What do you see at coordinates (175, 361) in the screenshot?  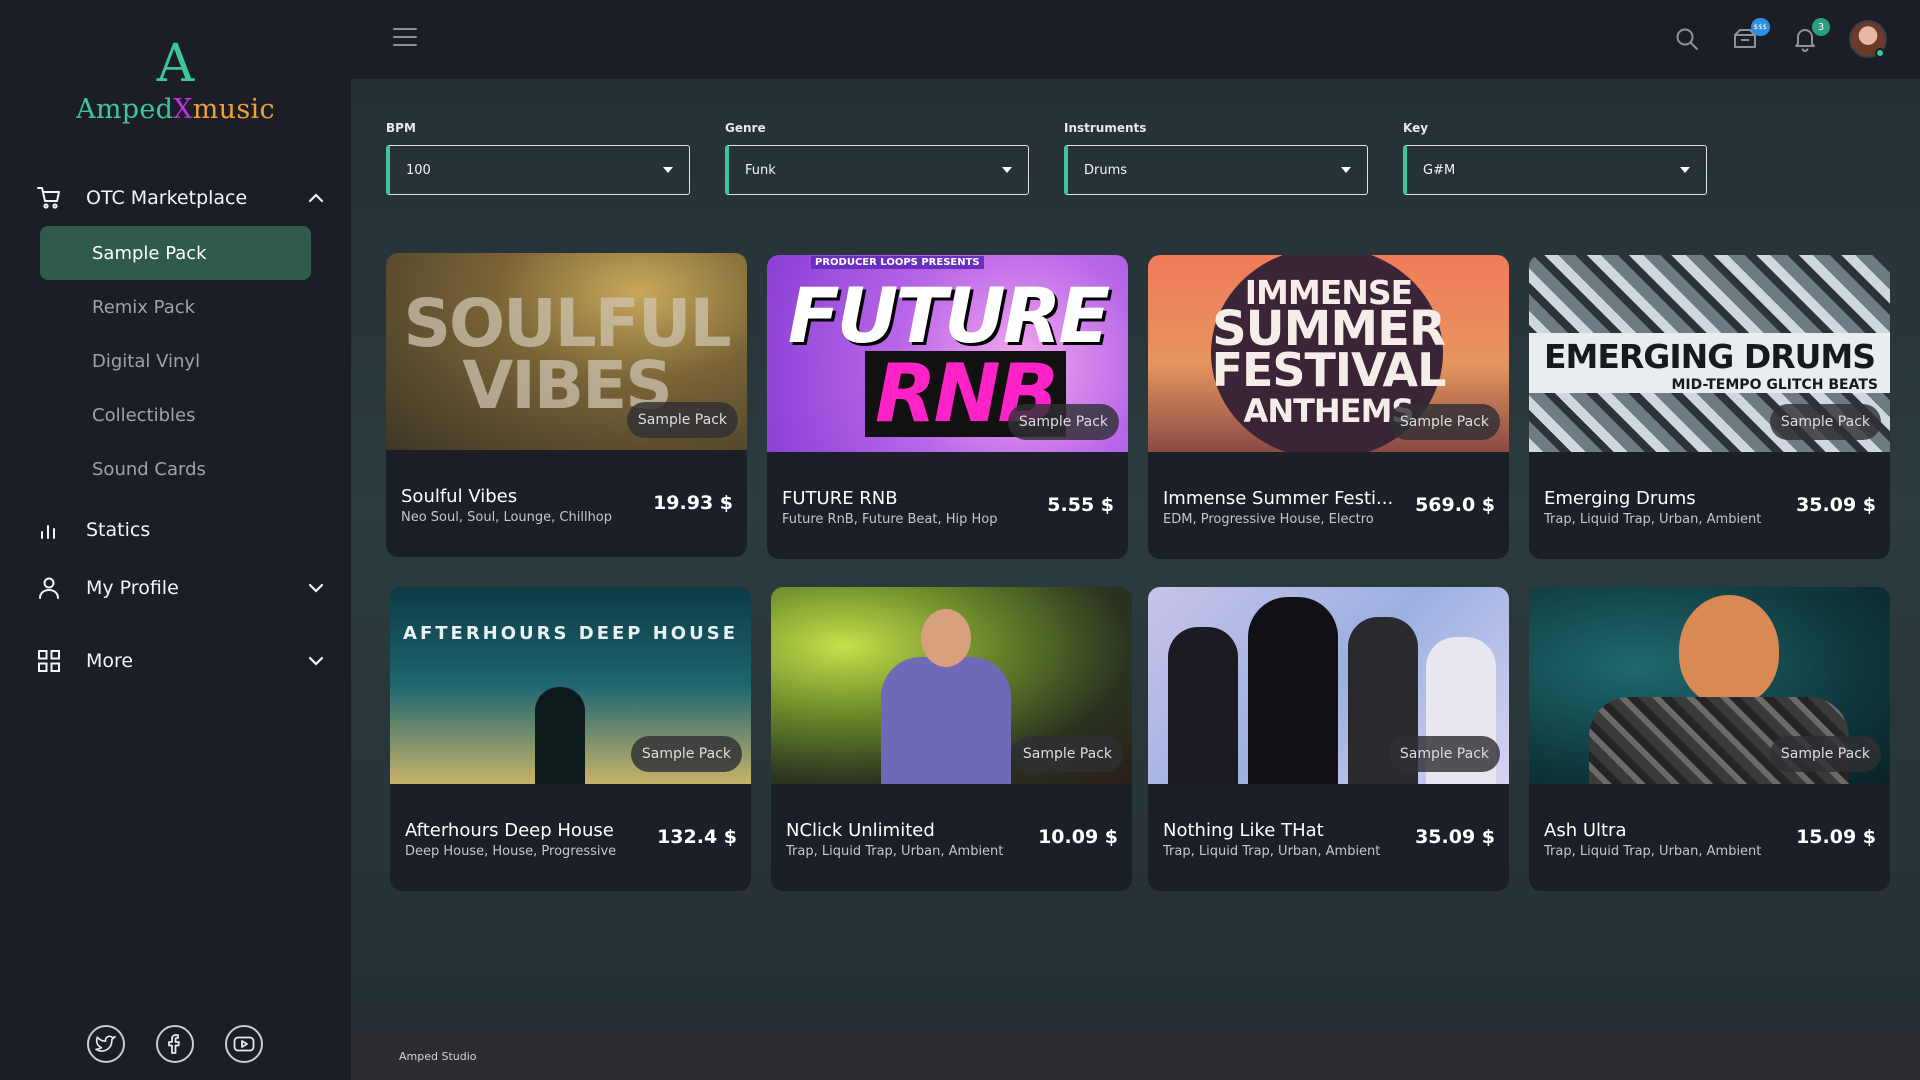 I see `sidebar-item-digital-vinyl: Digital Vinyl` at bounding box center [175, 361].